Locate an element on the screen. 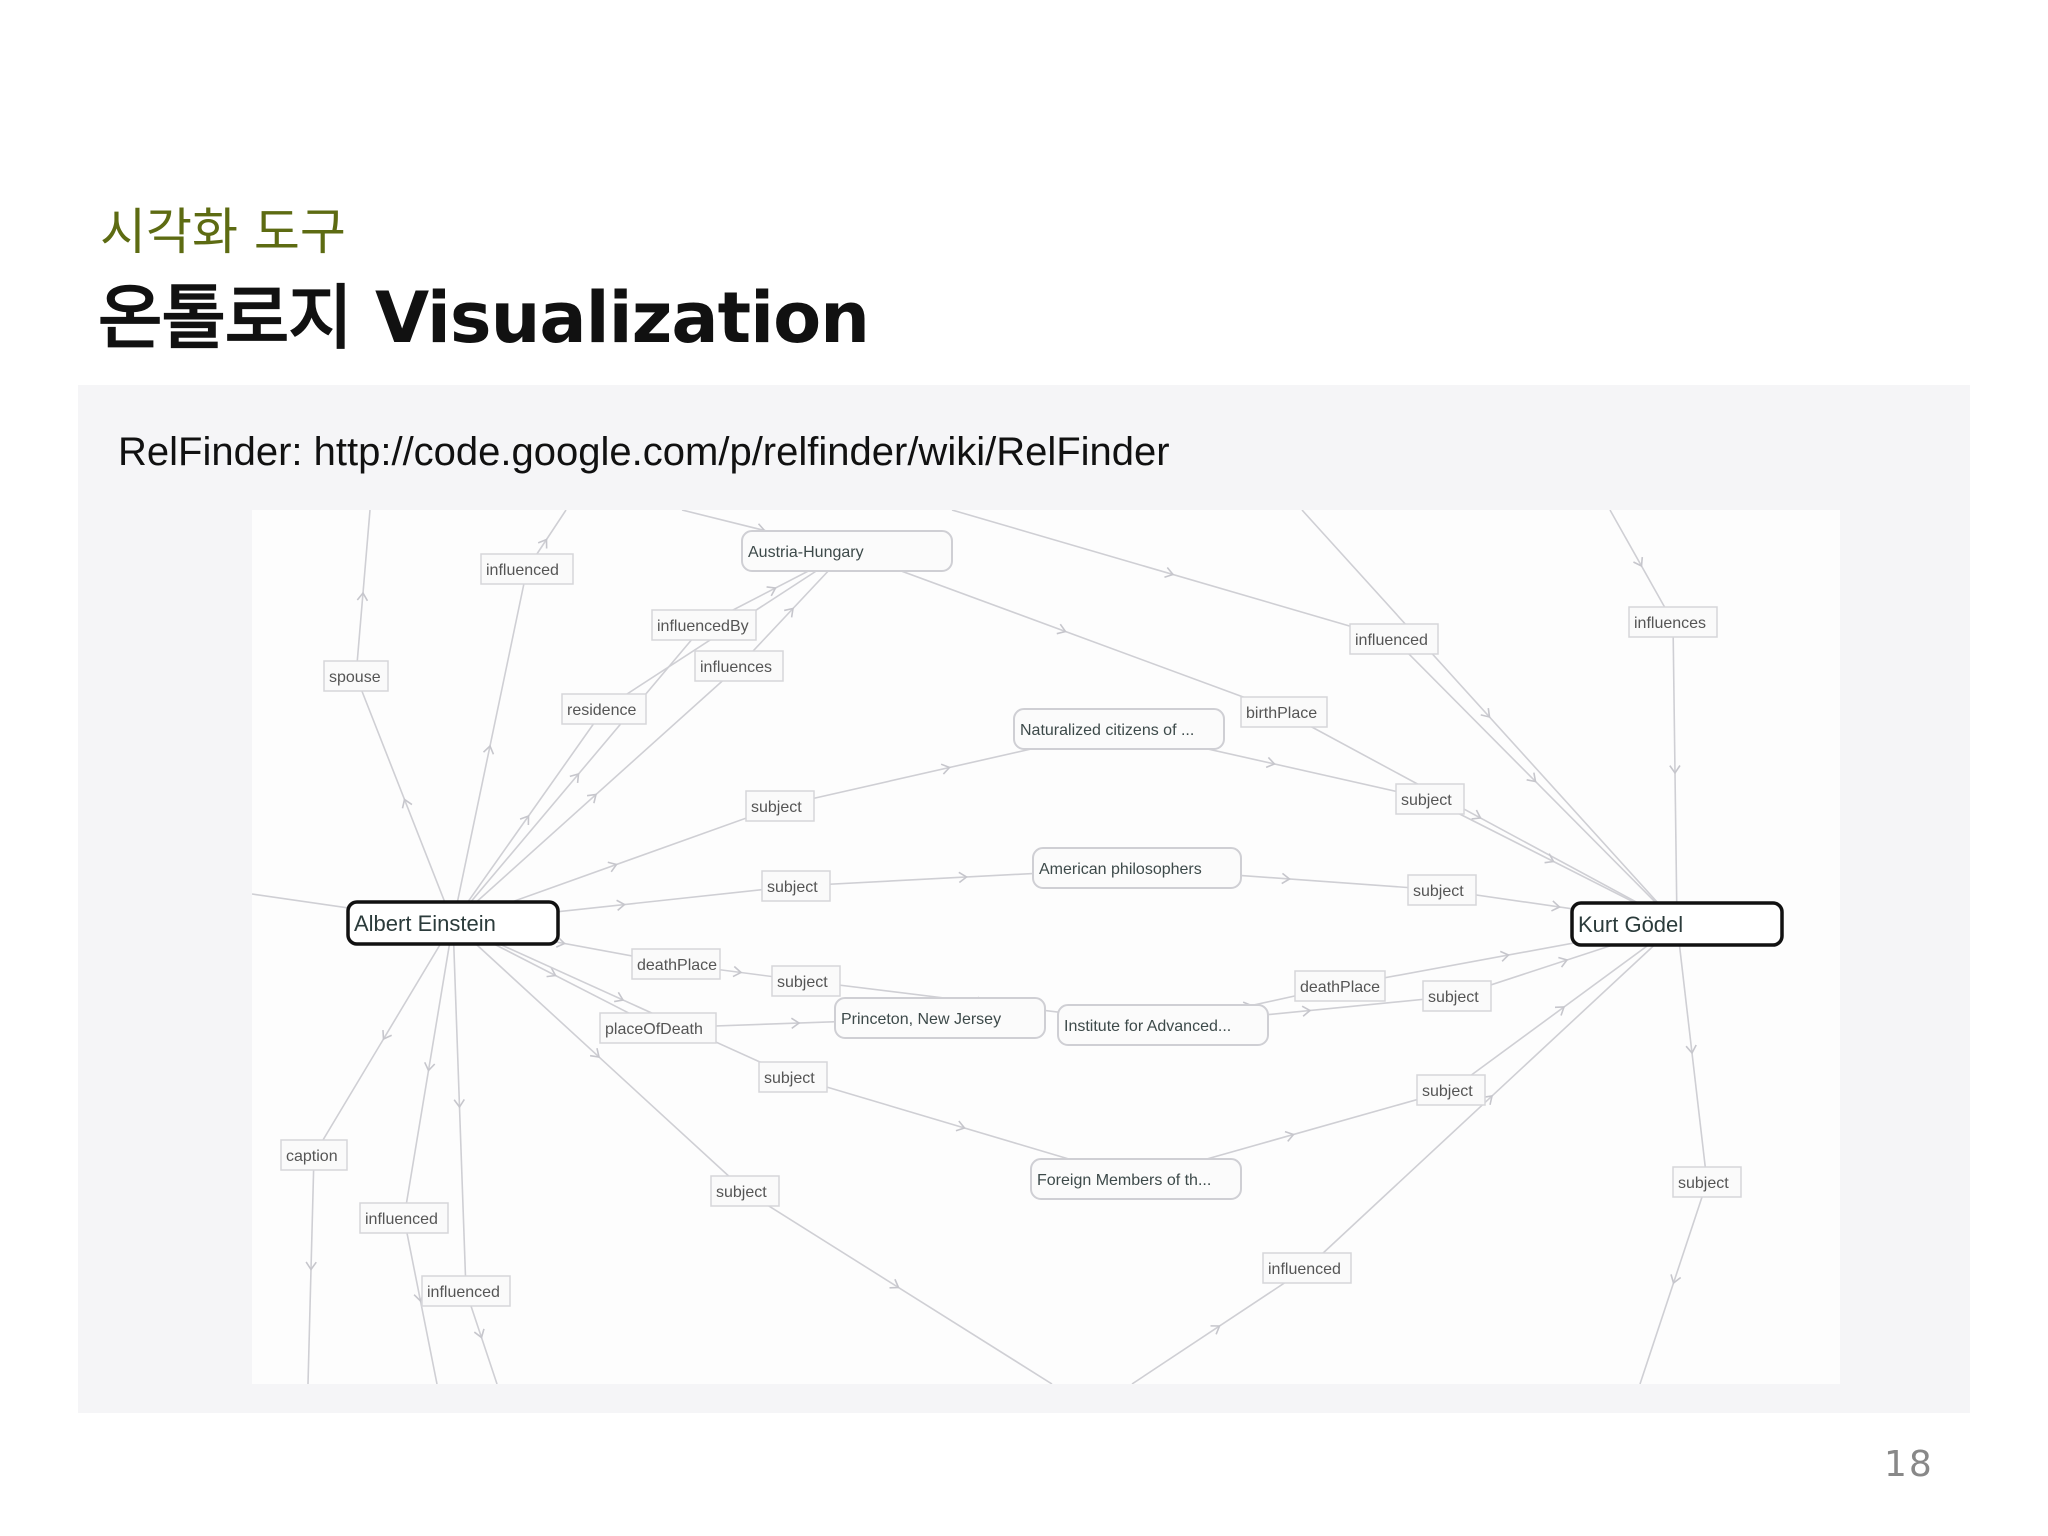 Image resolution: width=2048 pixels, height=1536 pixels. main-node-label: Albert Einstein is located at coordinates (425, 923).